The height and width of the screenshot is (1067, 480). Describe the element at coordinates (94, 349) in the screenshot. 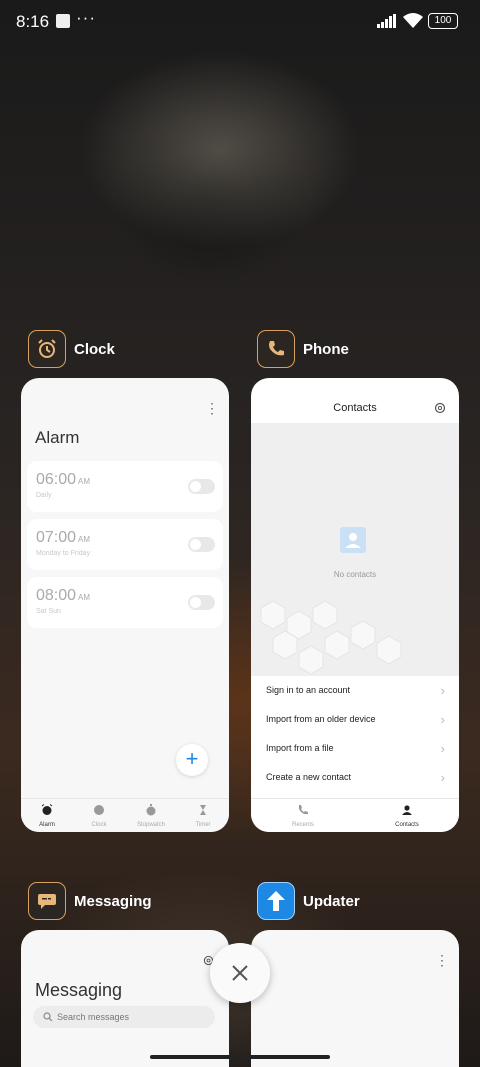

I see `app-name-clock: Clock` at that location.